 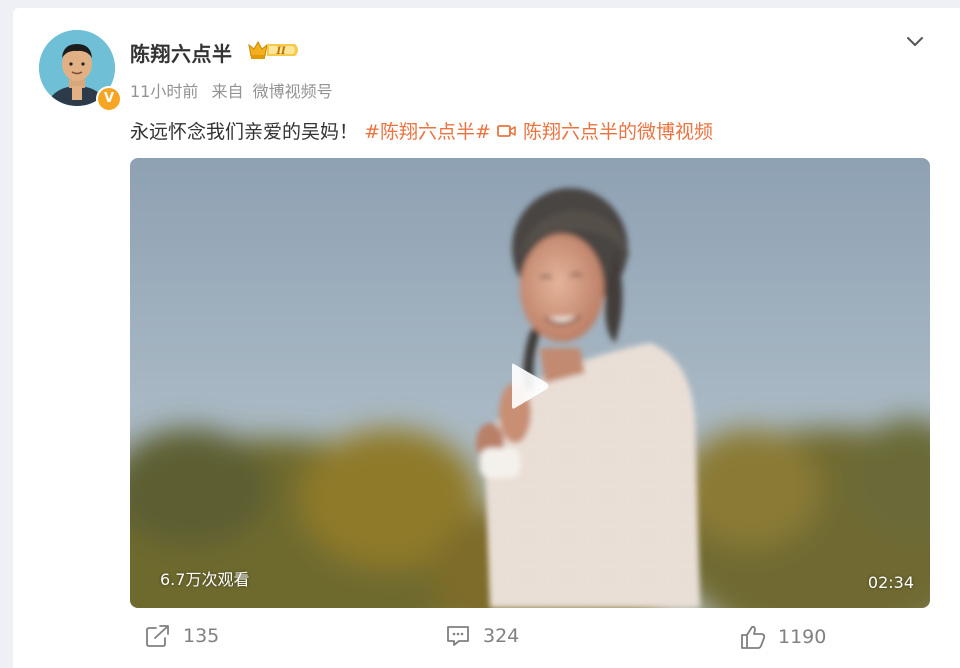 What do you see at coordinates (109, 99) in the screenshot?
I see `verified-badge: V` at bounding box center [109, 99].